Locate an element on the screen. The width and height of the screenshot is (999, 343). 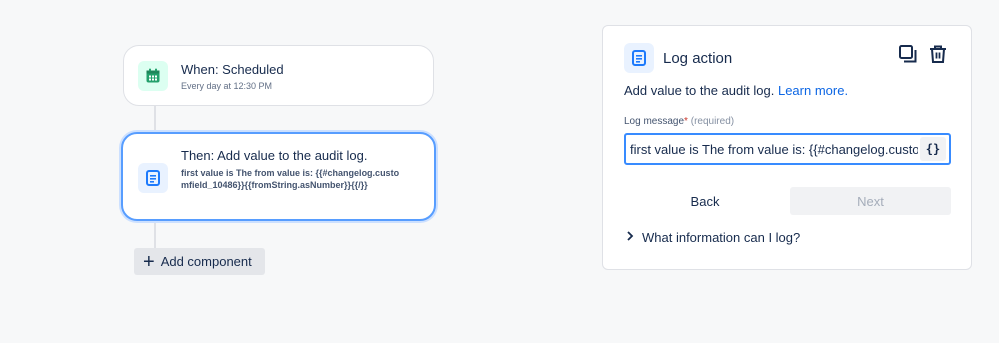
action-title: Then: Add value to the audit log. is located at coordinates (274, 155).